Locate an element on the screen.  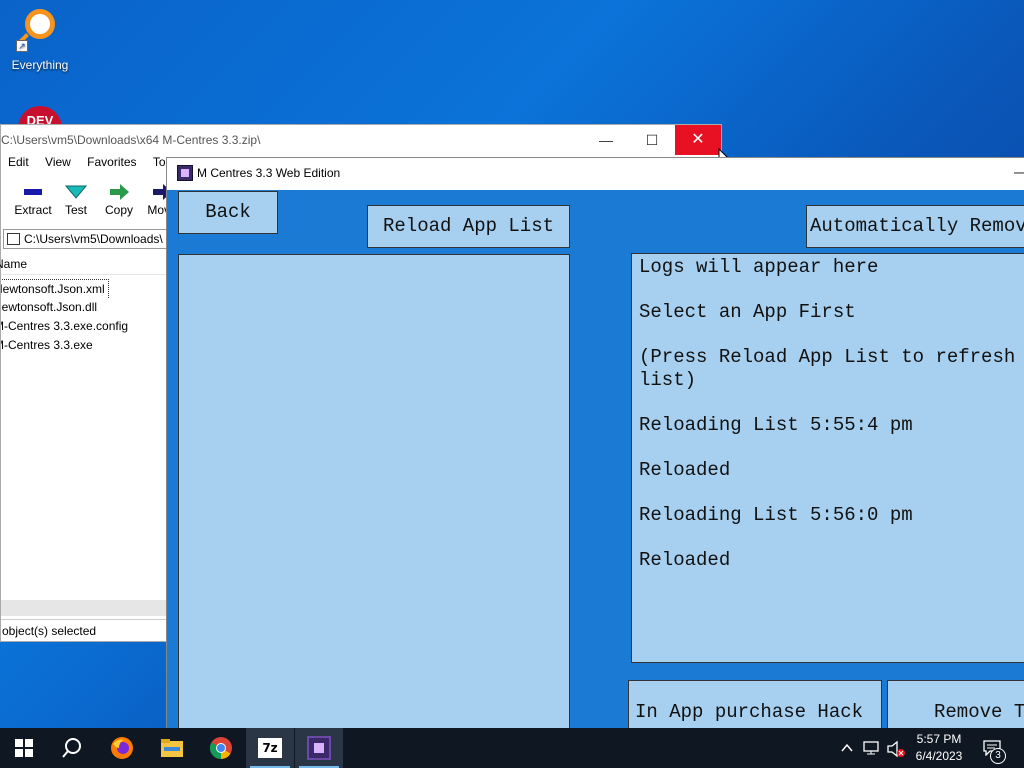
list-item: M-Centres 3.3.exe is located at coordinates (83, 345).